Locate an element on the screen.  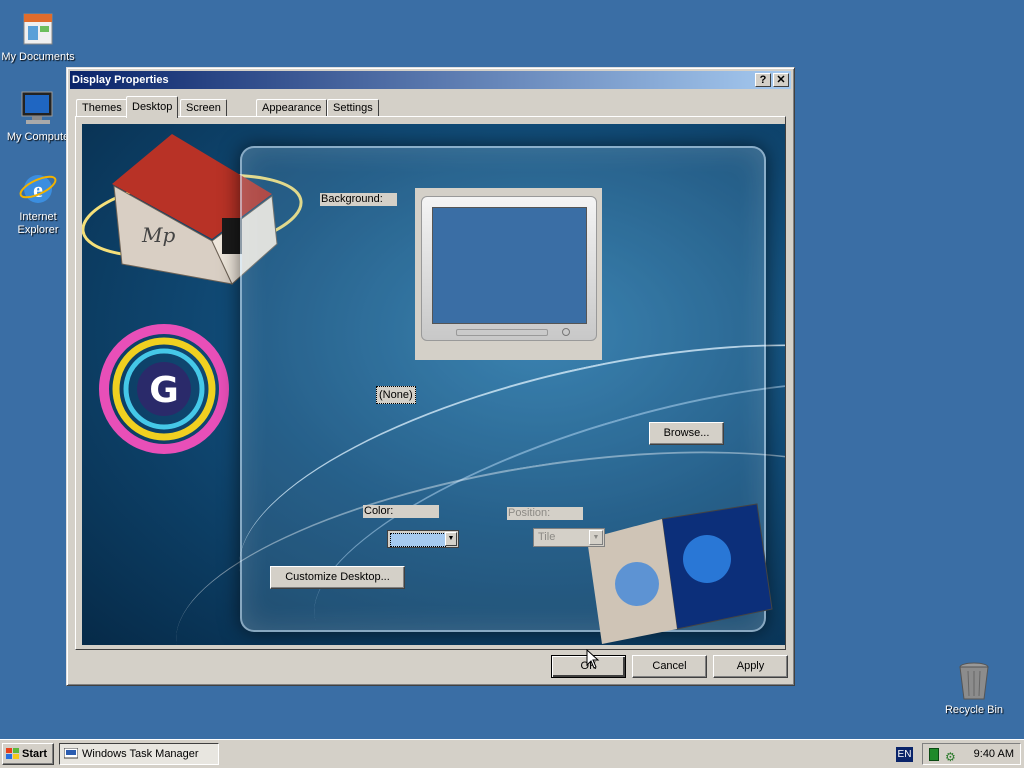
recycle-bin-icon is located at coordinates (974, 681).